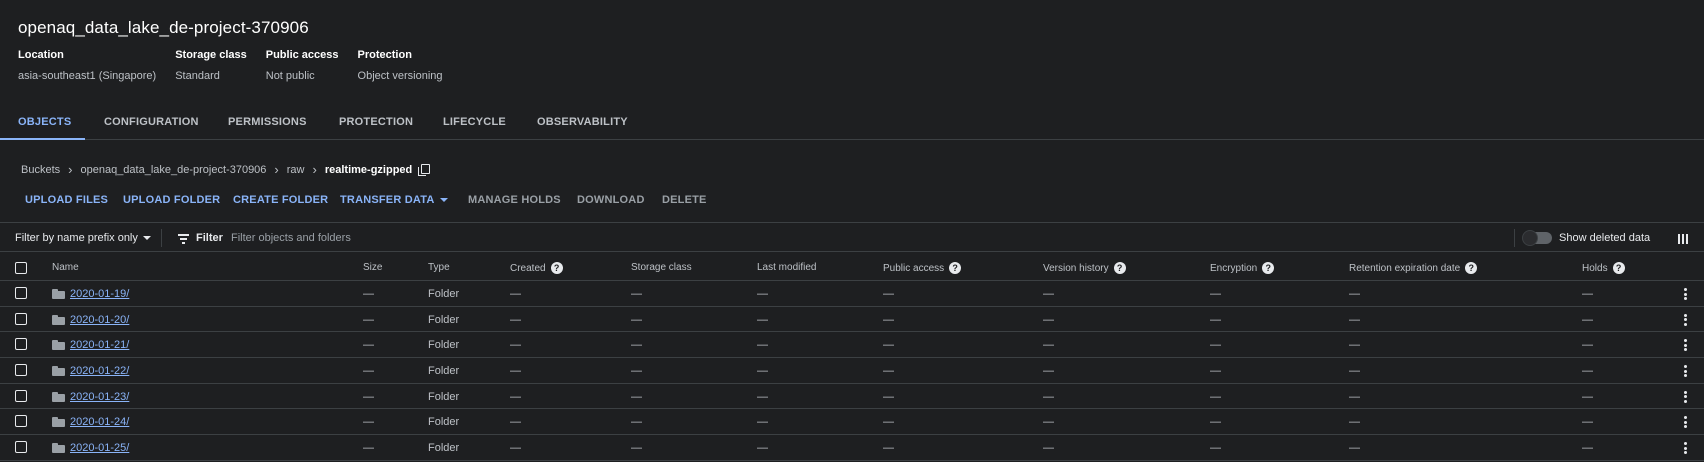 This screenshot has height=462, width=1704. I want to click on col-holds-label: Holds, so click(1595, 268).